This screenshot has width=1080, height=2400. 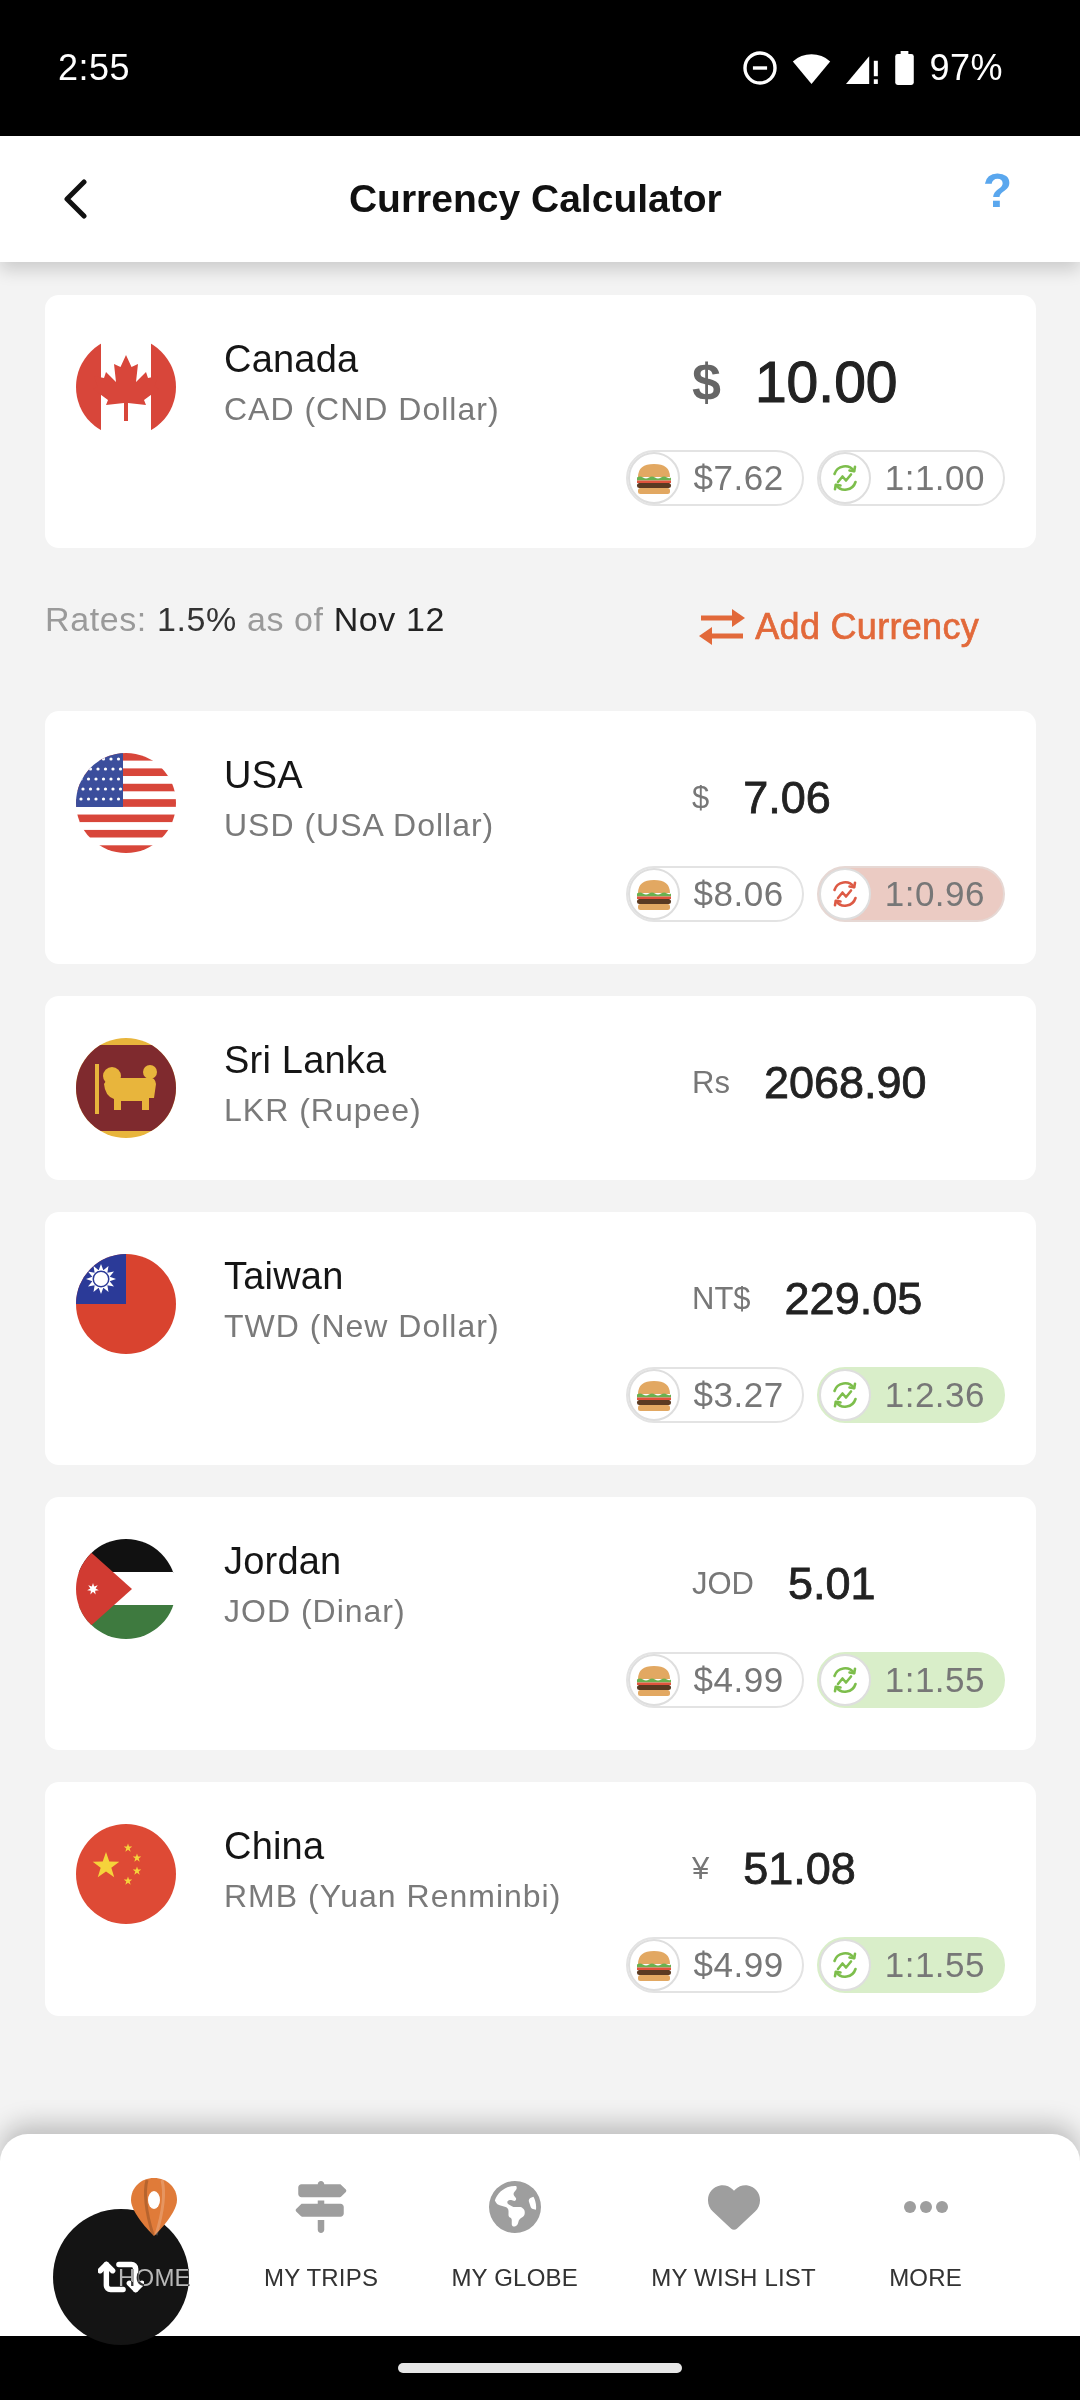 What do you see at coordinates (514, 2207) in the screenshot?
I see `globe-icon` at bounding box center [514, 2207].